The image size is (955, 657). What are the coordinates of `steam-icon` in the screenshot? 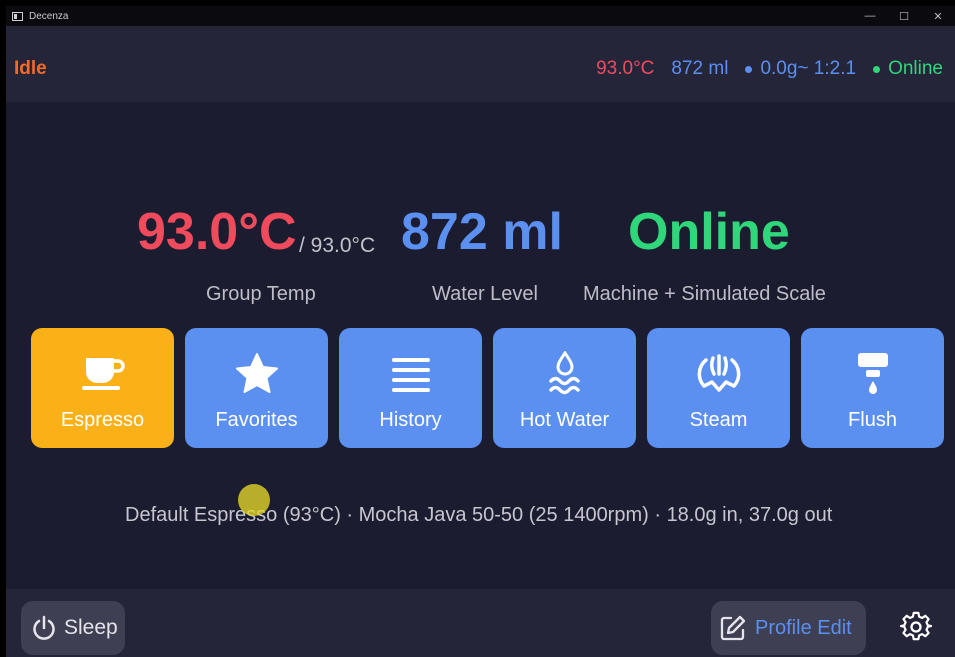 It's located at (719, 374).